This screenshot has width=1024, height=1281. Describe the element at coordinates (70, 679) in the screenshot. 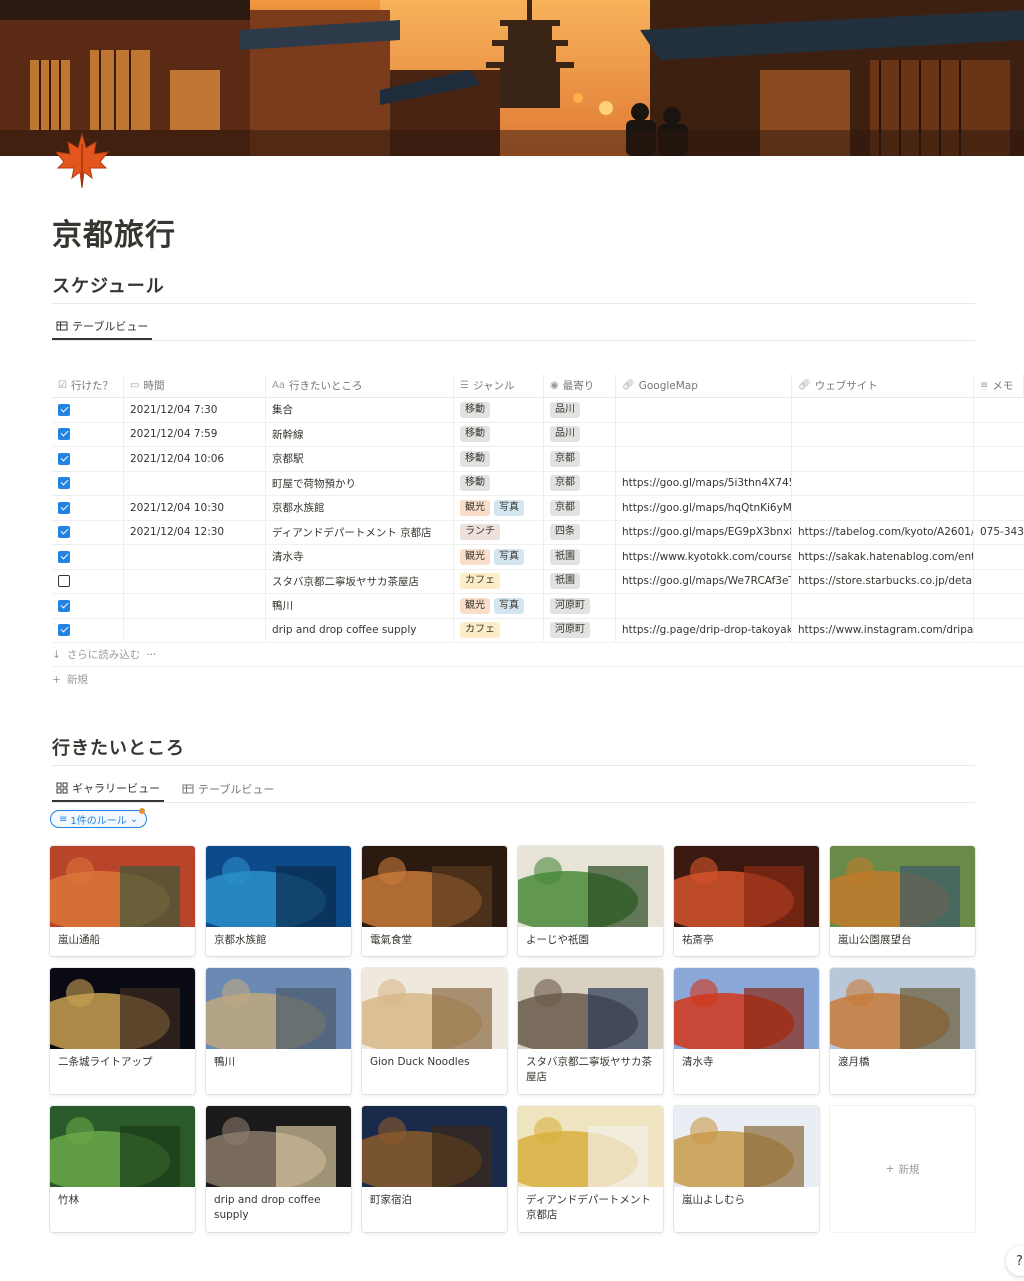

I see `add-row-button: + 新規` at that location.